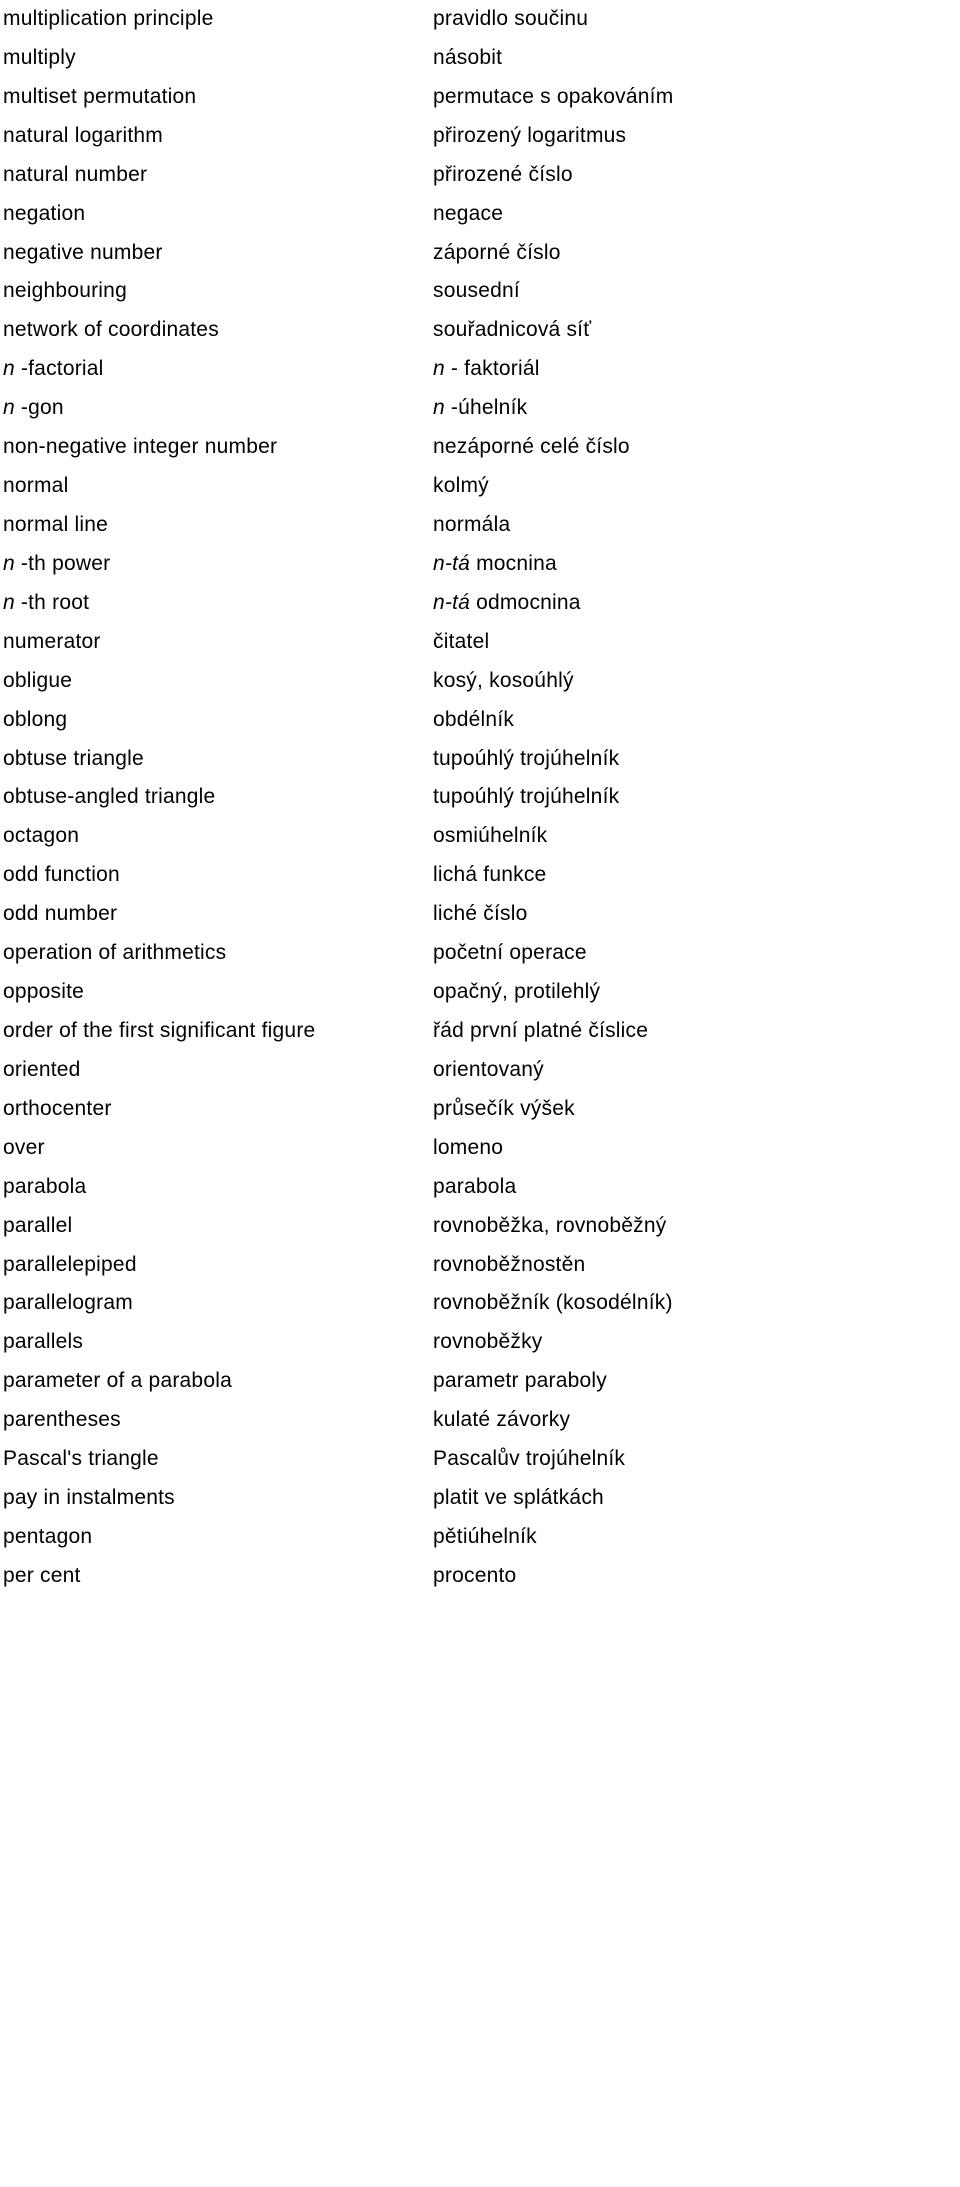 Image resolution: width=960 pixels, height=2187 pixels. I want to click on term-czech: orientovaný, so click(488, 1069).